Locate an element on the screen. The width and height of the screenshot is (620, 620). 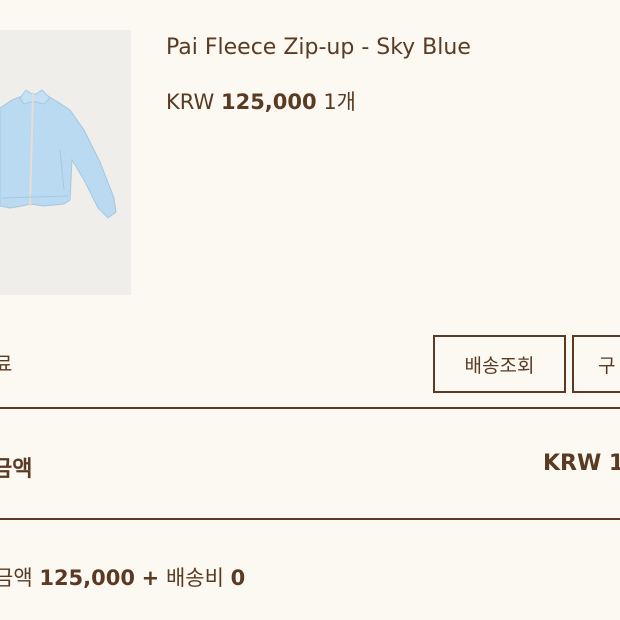
product-price: KRW 125,000 1개 is located at coordinates (261, 101).